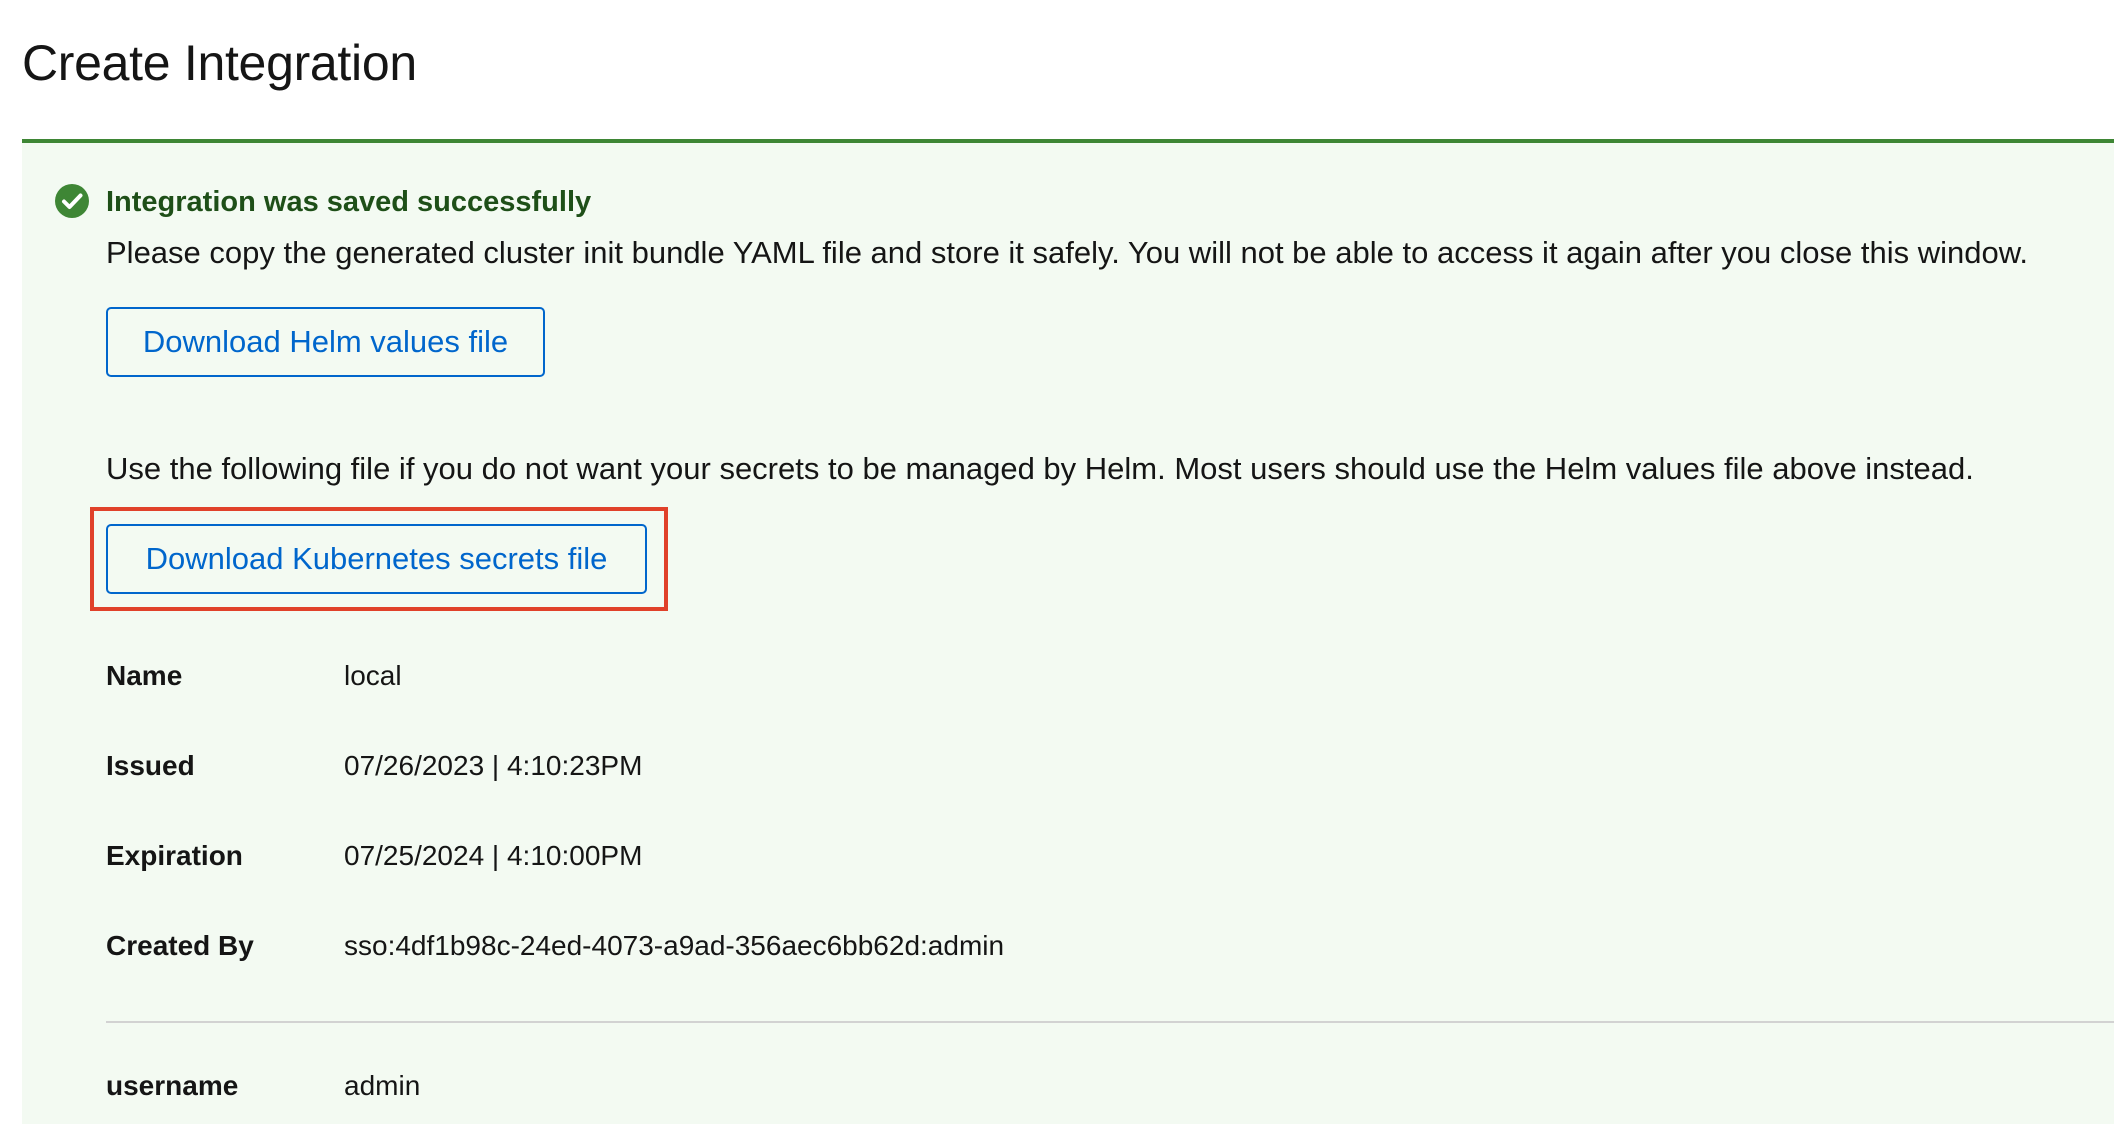 The height and width of the screenshot is (1124, 2114). What do you see at coordinates (376, 559) in the screenshot?
I see `download-kubernetes-secrets-button: Download Kubernetes secrets file` at bounding box center [376, 559].